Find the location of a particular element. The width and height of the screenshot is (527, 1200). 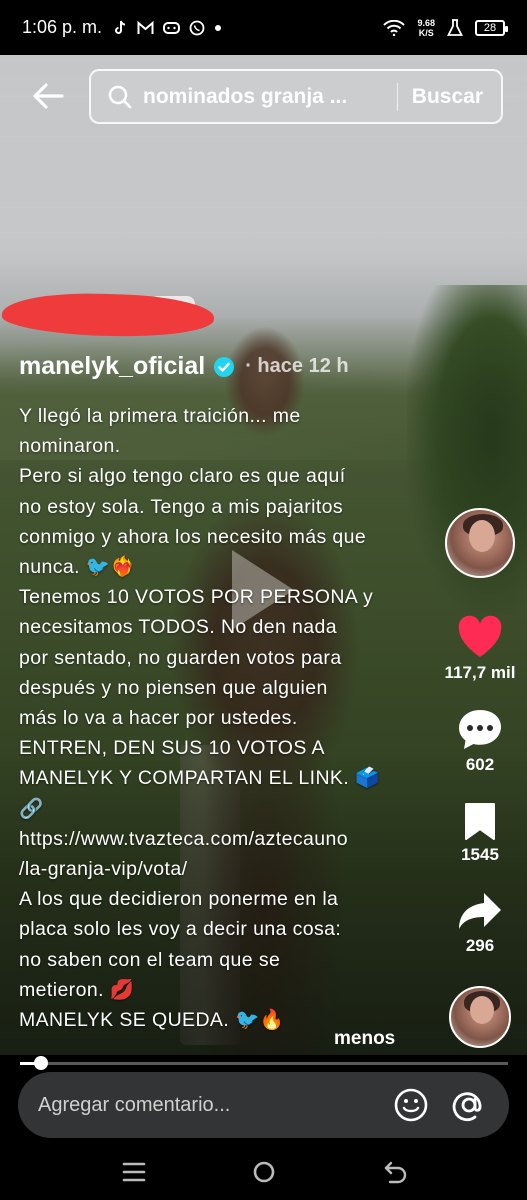

verified-badge-icon is located at coordinates (224, 366).